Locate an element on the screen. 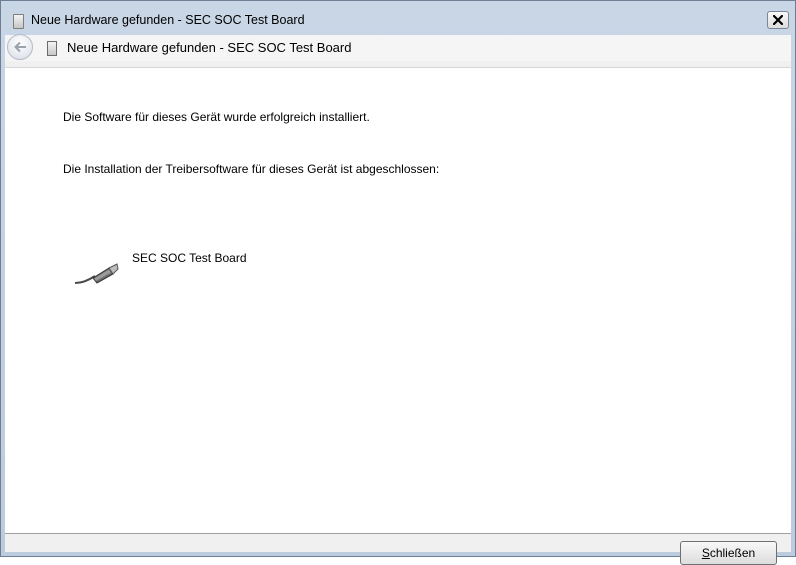  close-button-label: chließen is located at coordinates (732, 553).